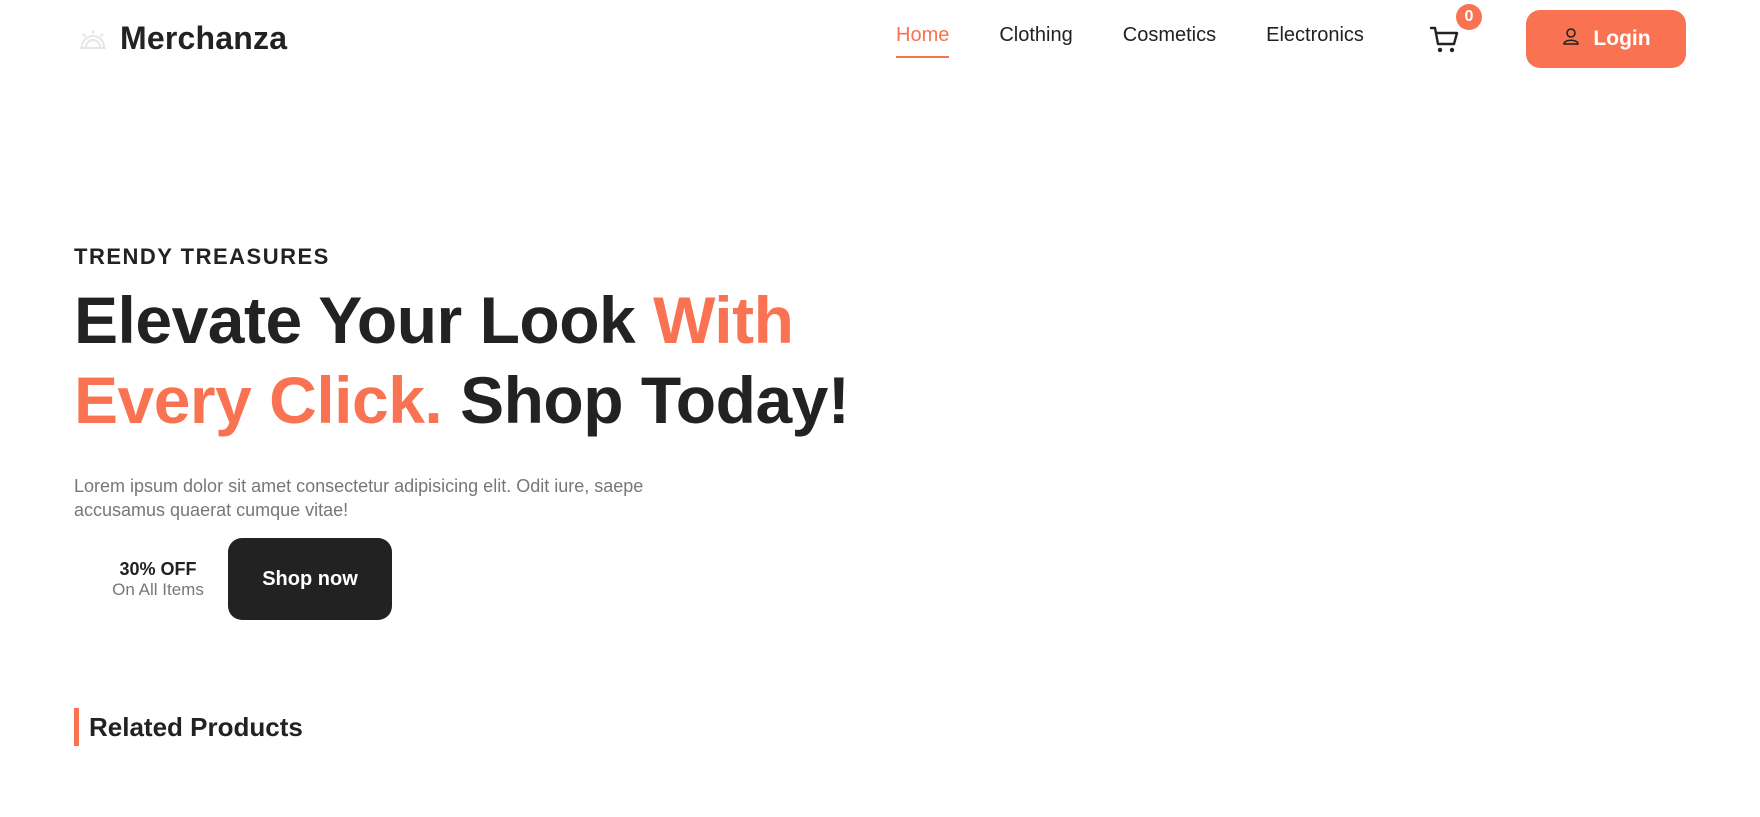  I want to click on section-accent-bar, so click(76, 727).